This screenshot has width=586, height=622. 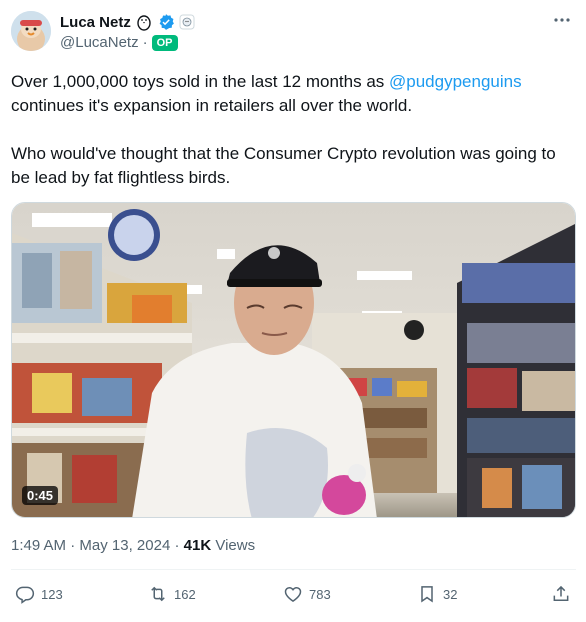 I want to click on verified-icon, so click(x=166, y=22).